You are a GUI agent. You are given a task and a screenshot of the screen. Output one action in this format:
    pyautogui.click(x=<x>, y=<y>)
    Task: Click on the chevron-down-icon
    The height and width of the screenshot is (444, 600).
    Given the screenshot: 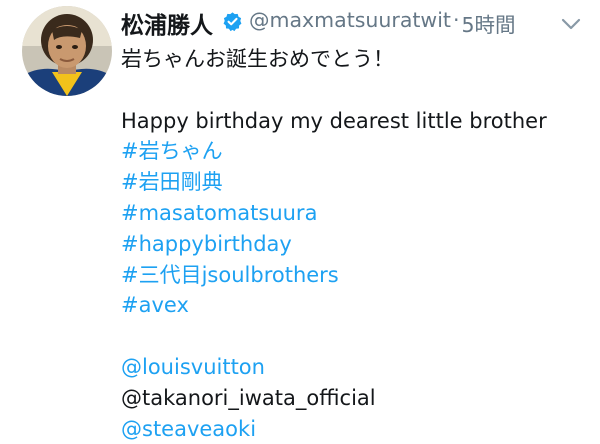 What is the action you would take?
    pyautogui.click(x=571, y=23)
    